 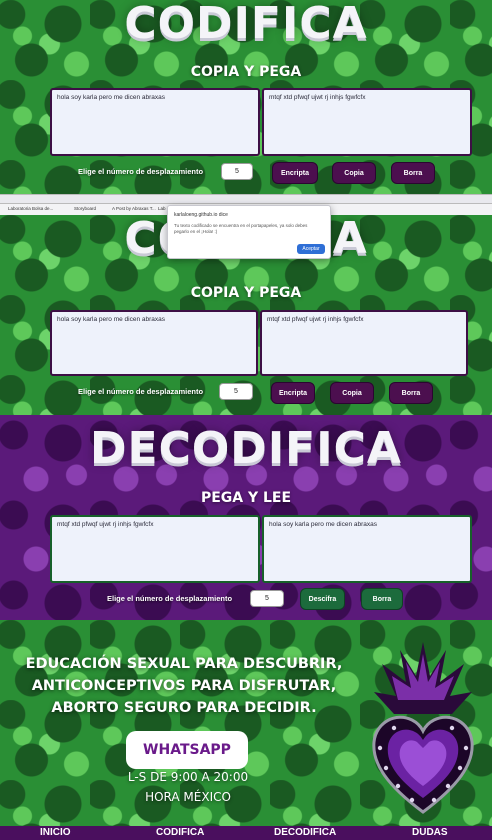 What do you see at coordinates (155, 549) in the screenshot?
I see `cipher-text-input: mtqf xtd pfwqf ujwt rj inhjs fgwfcfx` at bounding box center [155, 549].